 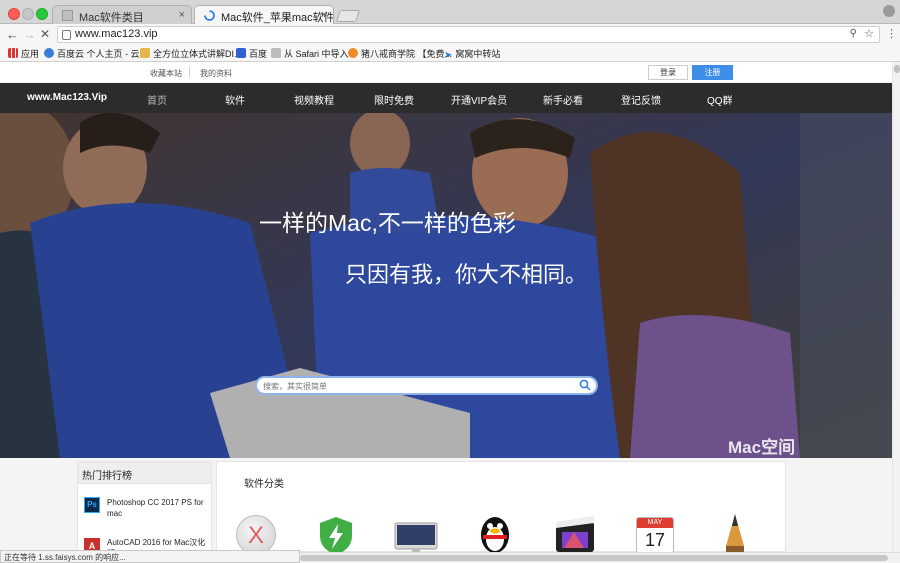 I want to click on bookmark-page-icon, so click(x=145, y=53).